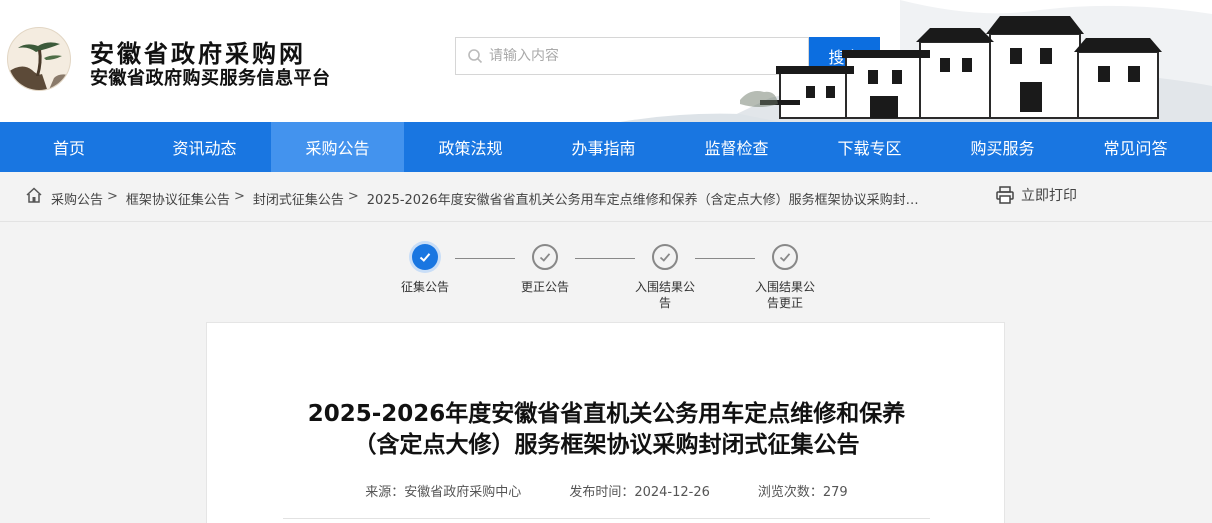  I want to click on nav-item-downloads: 下载专区, so click(869, 147).